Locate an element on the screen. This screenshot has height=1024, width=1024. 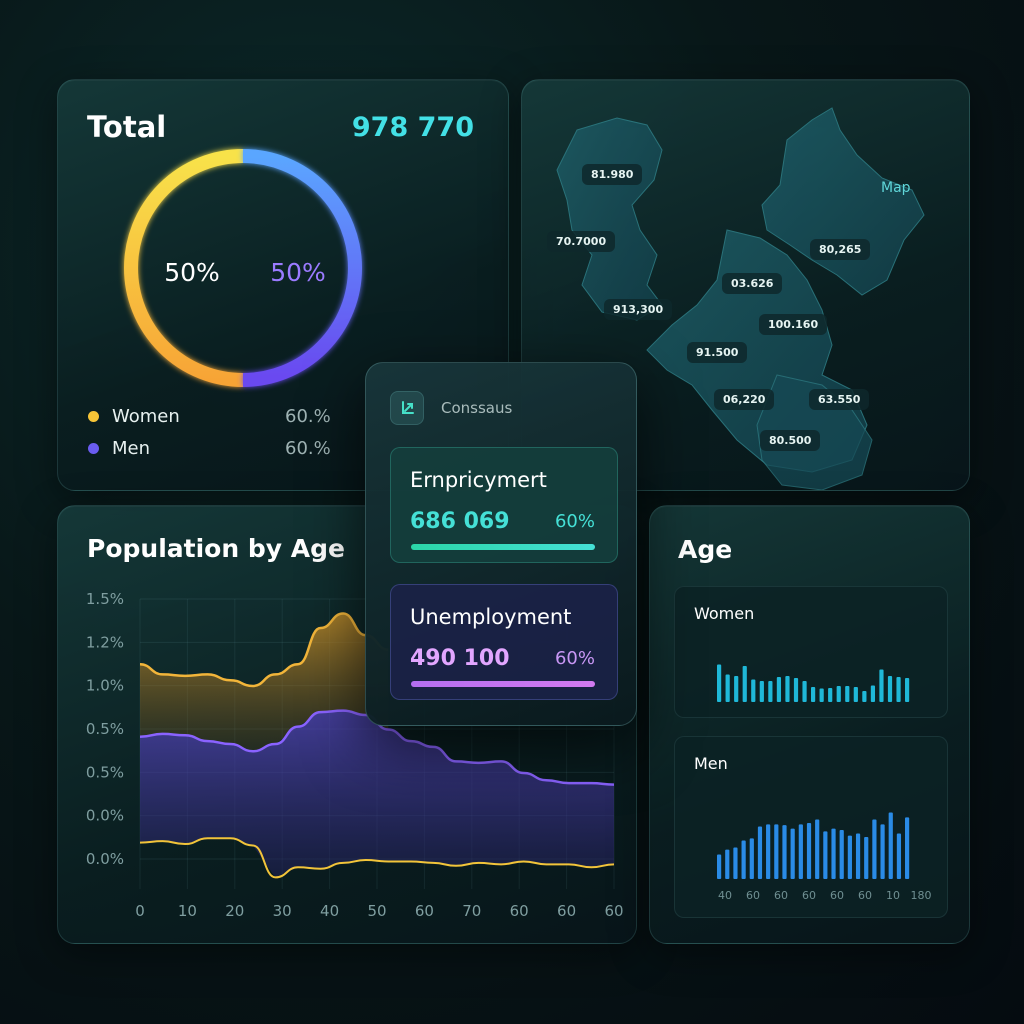
legend-men-dot is located at coordinates (93, 448).